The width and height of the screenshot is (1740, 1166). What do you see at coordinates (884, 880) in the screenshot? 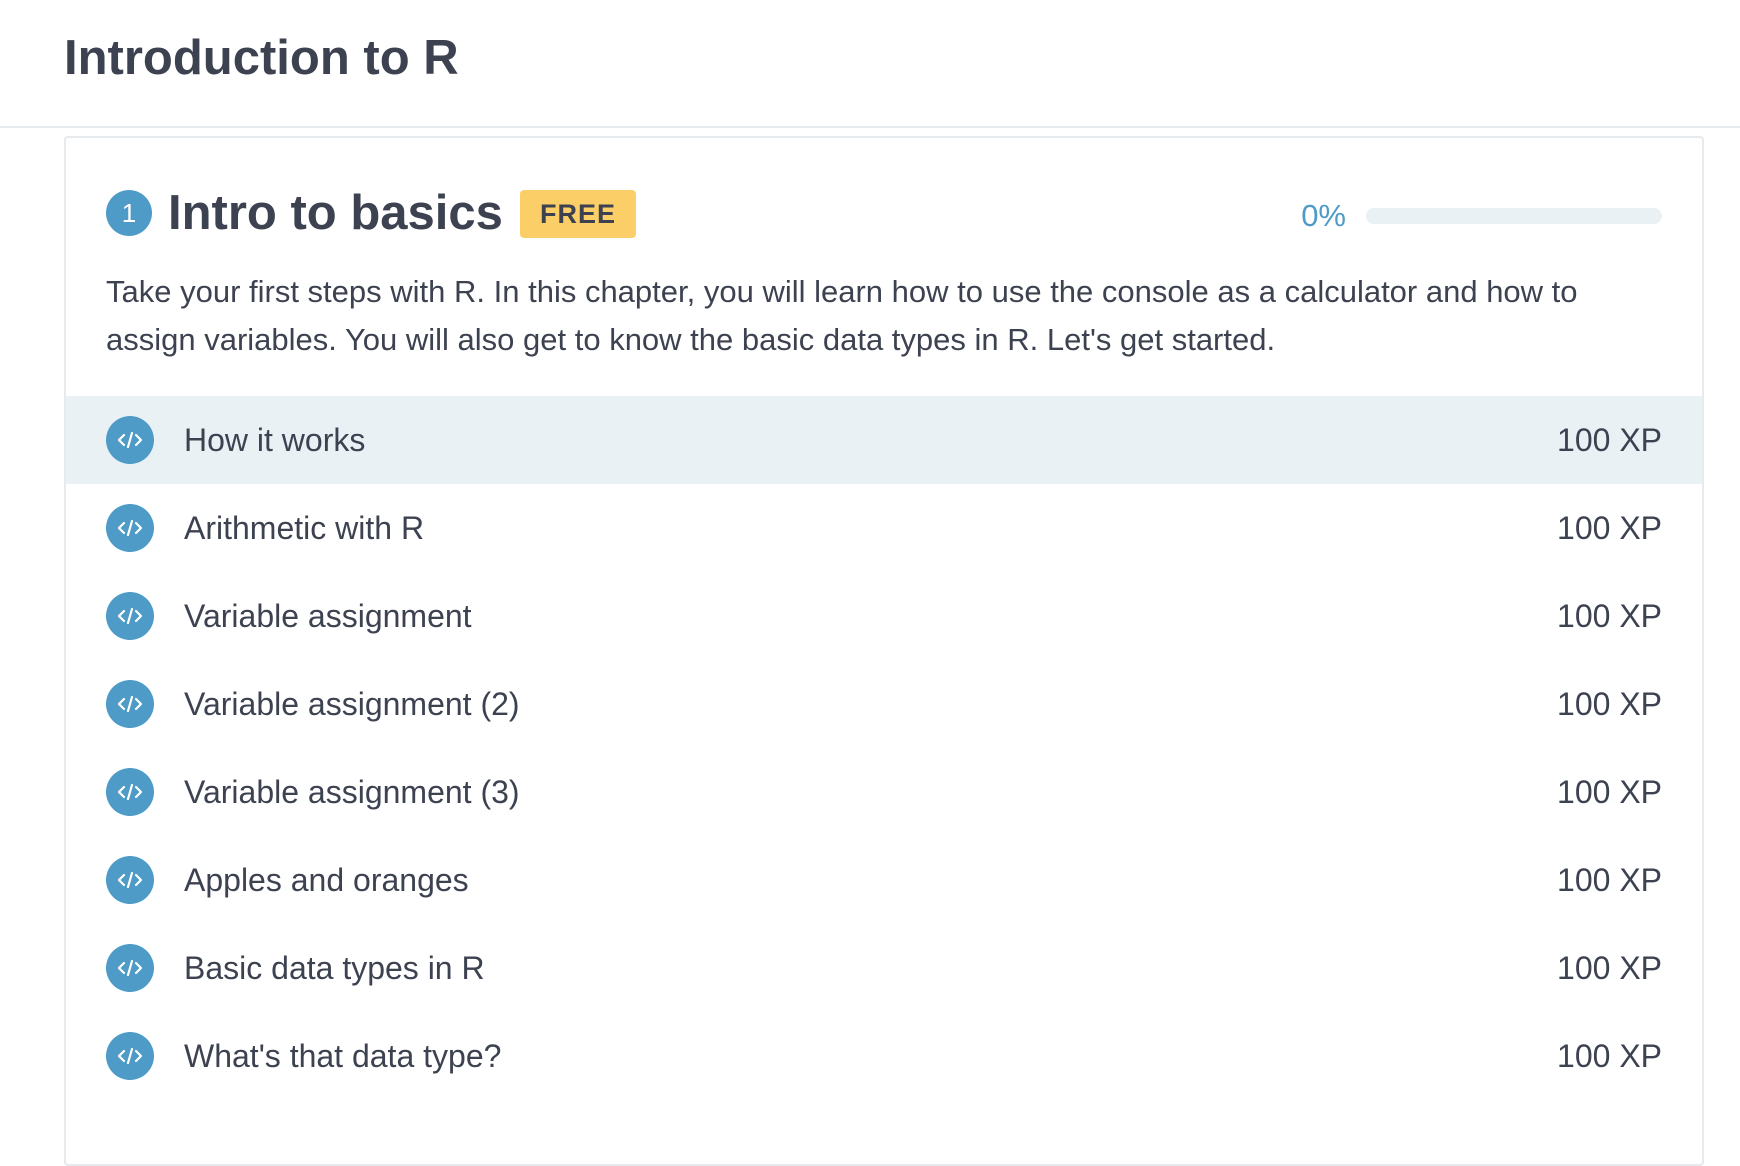
I see `exercise-item: Apples and oranges 100 XP` at bounding box center [884, 880].